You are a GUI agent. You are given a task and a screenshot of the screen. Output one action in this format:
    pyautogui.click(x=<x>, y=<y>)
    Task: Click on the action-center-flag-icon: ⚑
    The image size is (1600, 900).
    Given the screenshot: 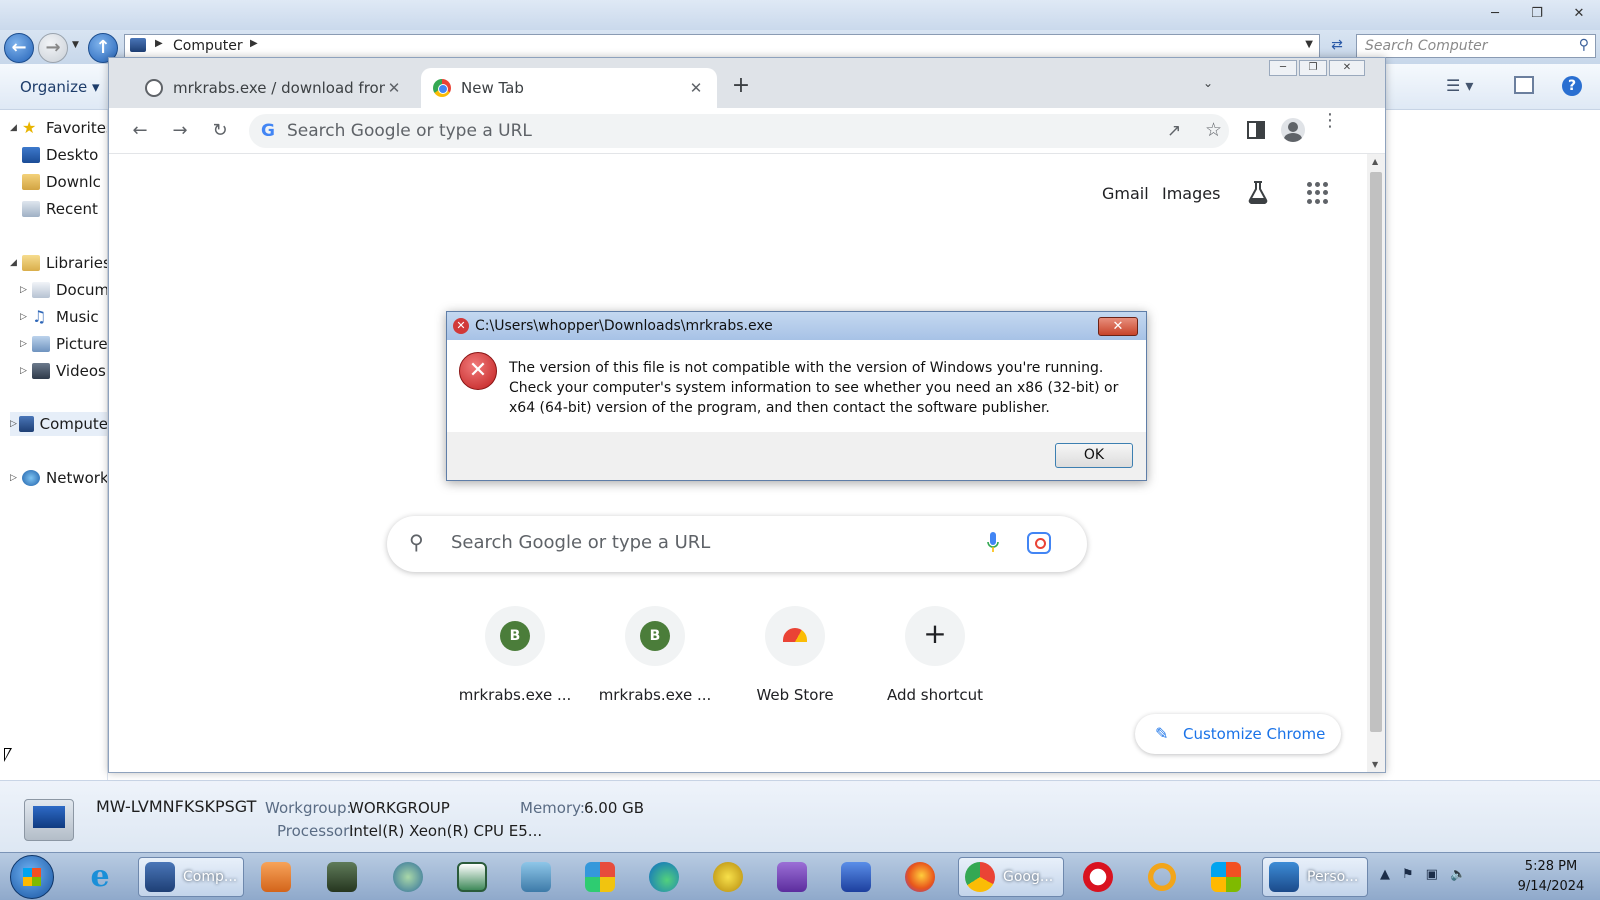 What is the action you would take?
    pyautogui.click(x=1408, y=874)
    